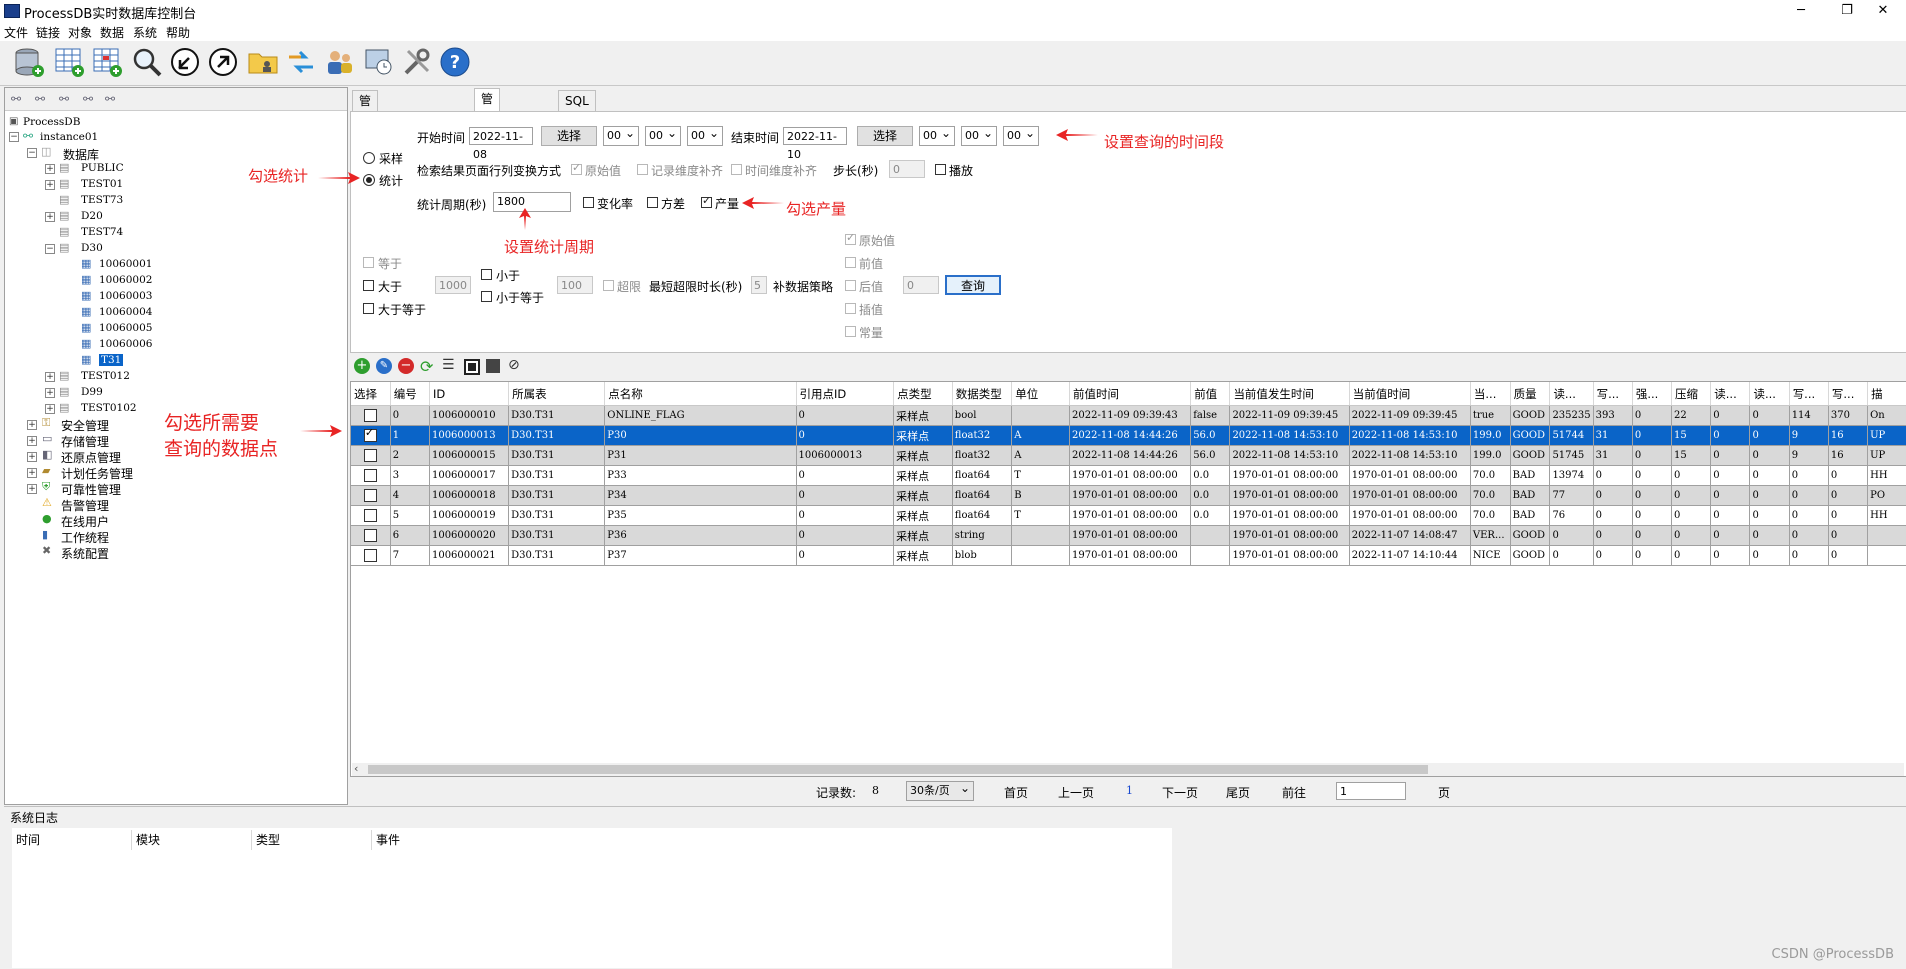 The image size is (1906, 969). Describe the element at coordinates (97, 473) in the screenshot. I see `tree-schedule: 计划任务管理` at that location.